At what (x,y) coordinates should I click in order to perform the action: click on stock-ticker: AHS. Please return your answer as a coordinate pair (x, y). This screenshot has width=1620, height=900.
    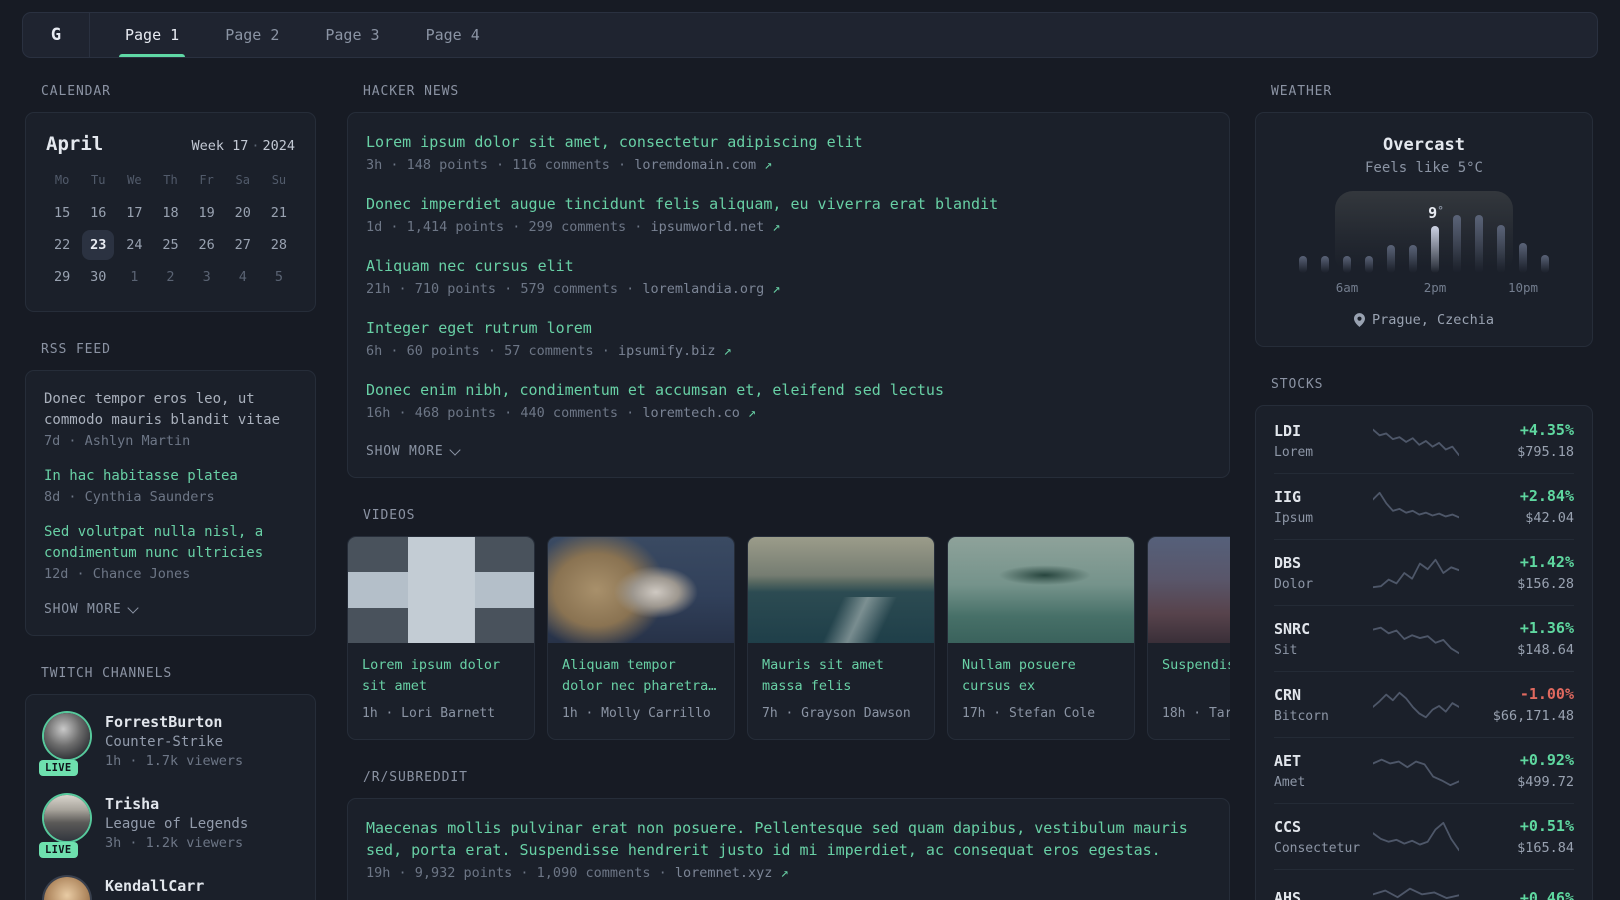
    Looking at the image, I should click on (1322, 894).